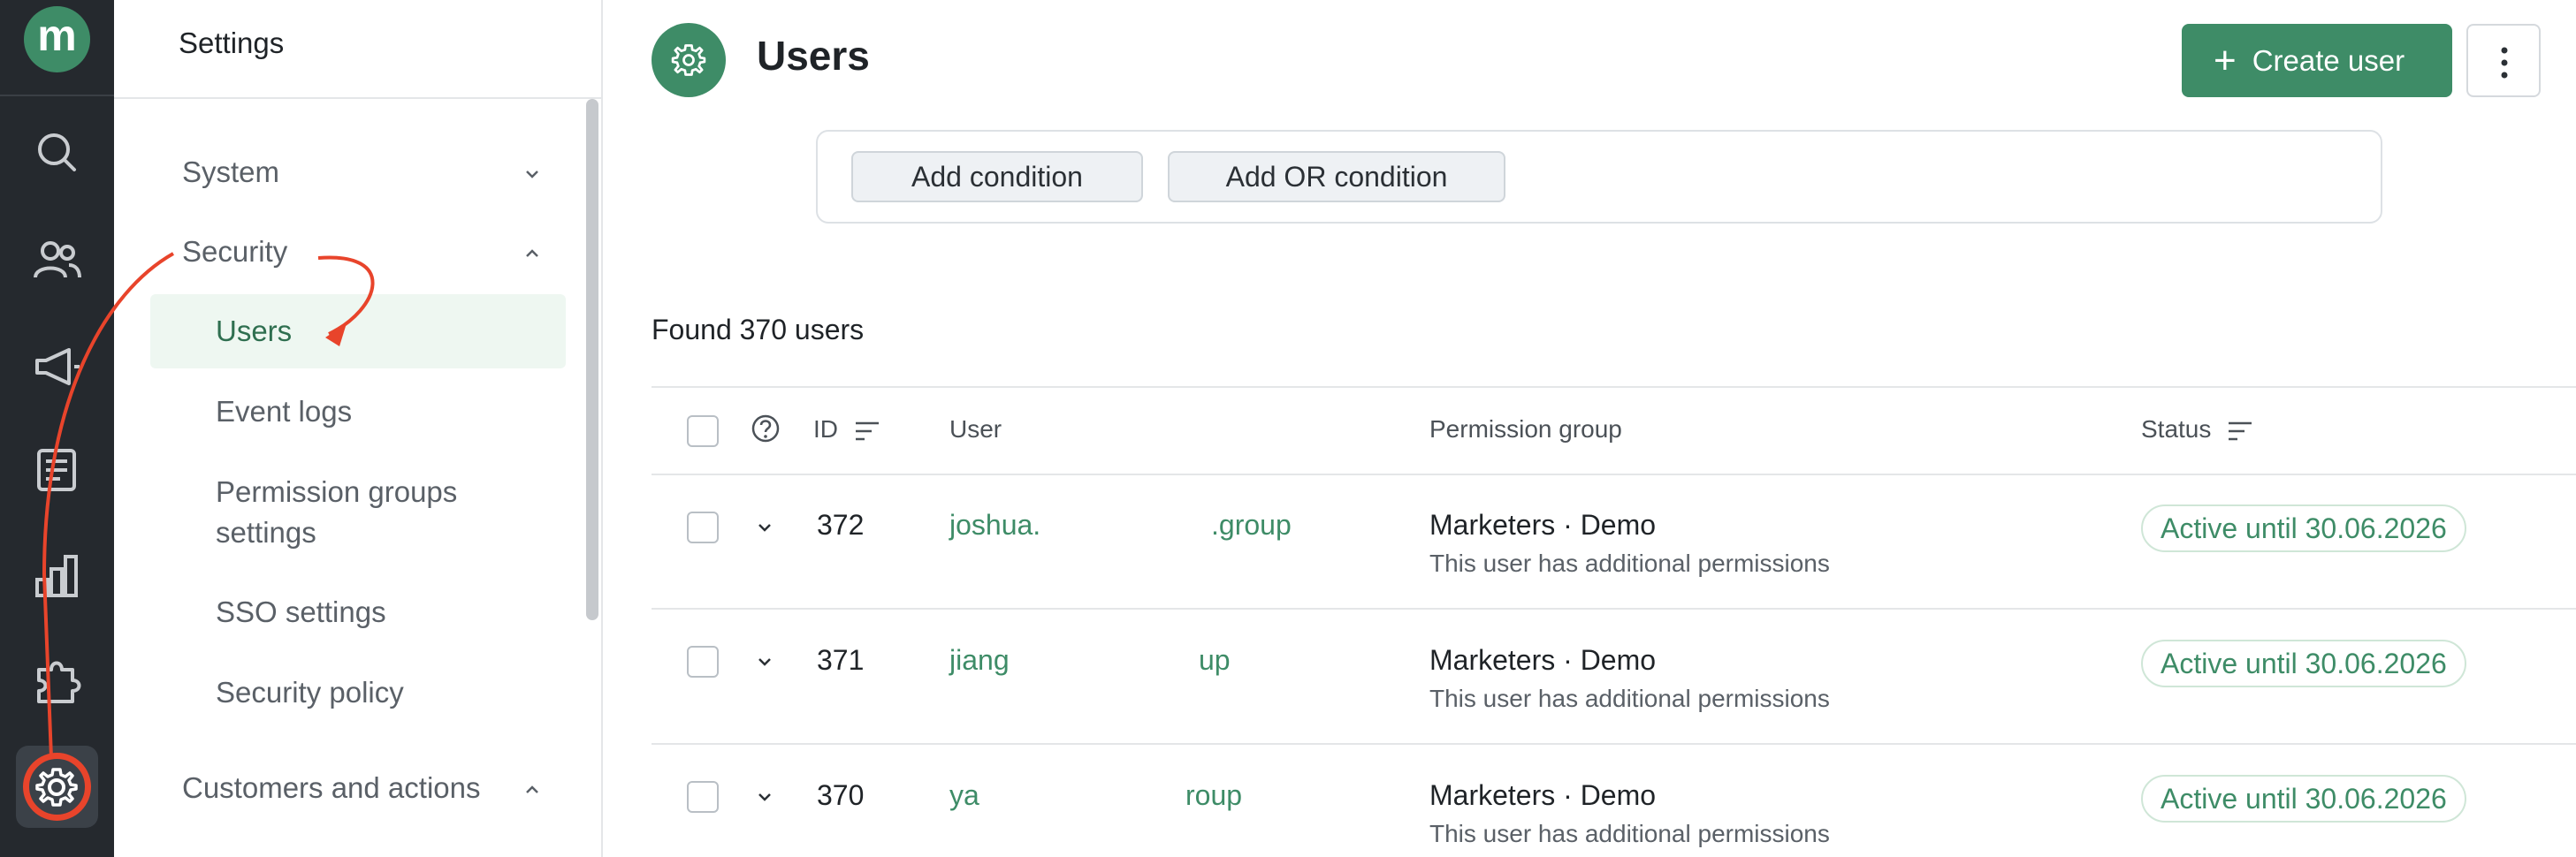 The width and height of the screenshot is (2576, 857). I want to click on gear-icon, so click(688, 60).